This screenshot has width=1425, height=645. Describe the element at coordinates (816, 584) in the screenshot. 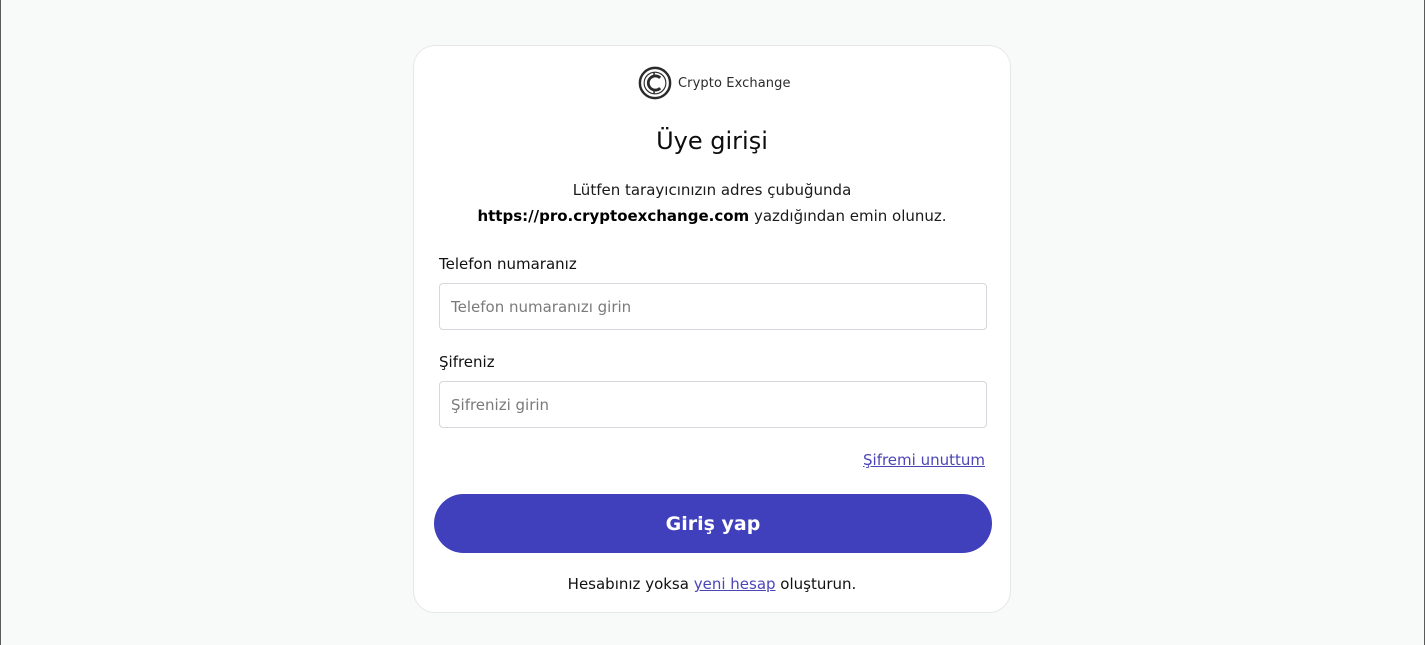

I see `signup-suffix: oluşturun.` at that location.